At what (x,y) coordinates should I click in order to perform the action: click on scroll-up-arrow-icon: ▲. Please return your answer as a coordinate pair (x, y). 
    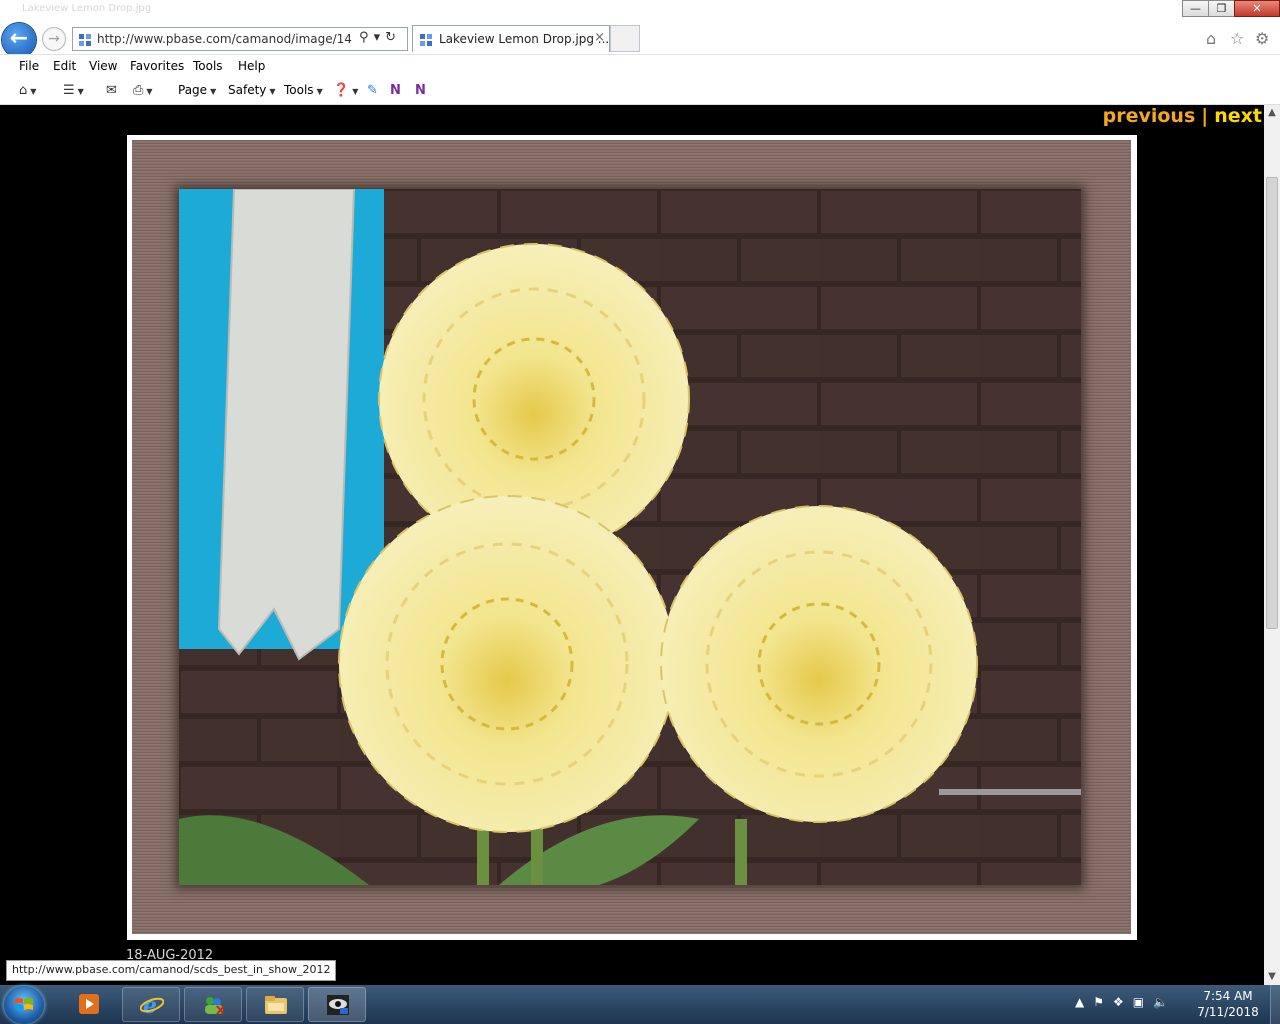
    Looking at the image, I should click on (1272, 113).